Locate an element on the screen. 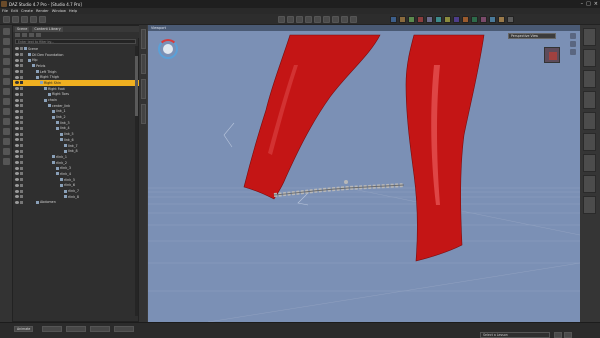 The height and width of the screenshot is (338, 600). prop-icon is located at coordinates (6, 151).